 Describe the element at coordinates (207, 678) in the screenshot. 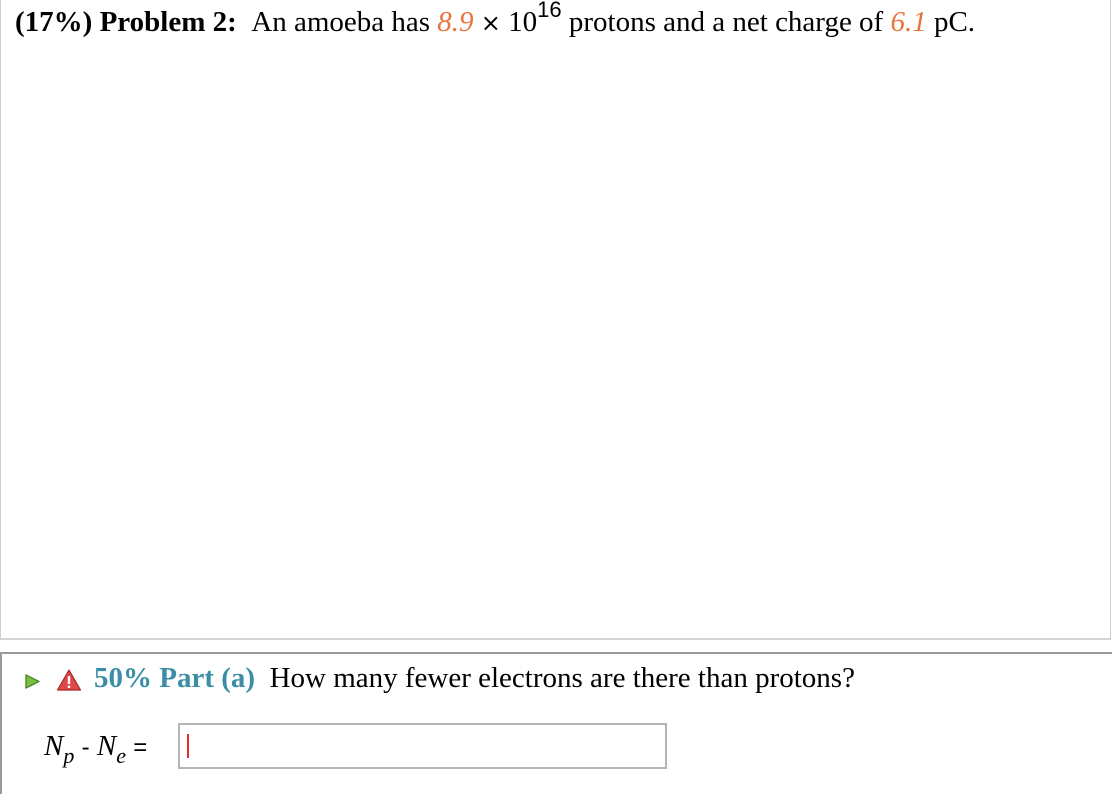

I see `part-label: Part (a)` at that location.